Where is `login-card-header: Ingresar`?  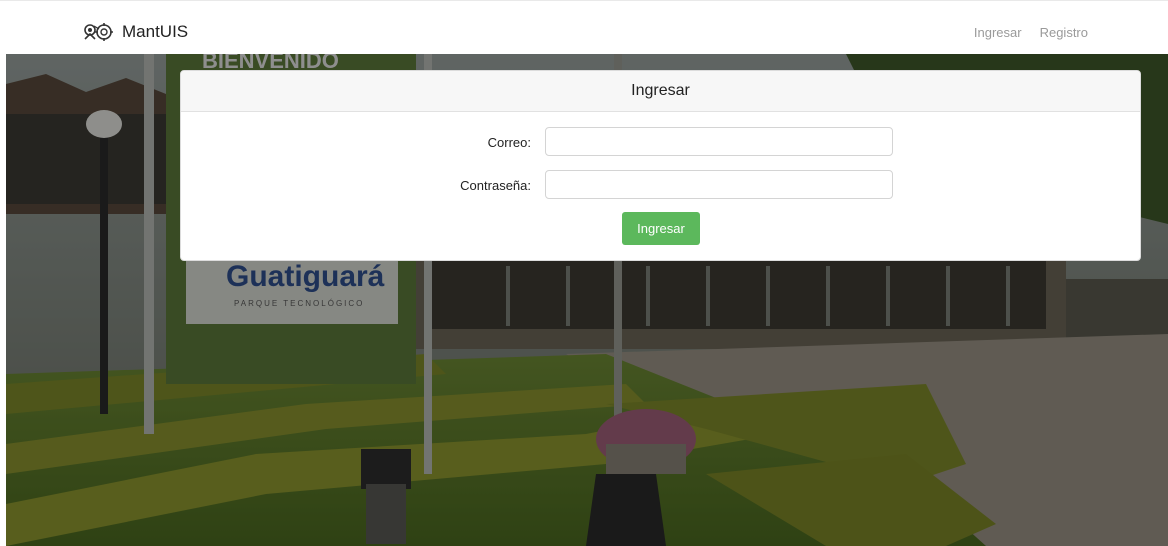 login-card-header: Ingresar is located at coordinates (660, 91).